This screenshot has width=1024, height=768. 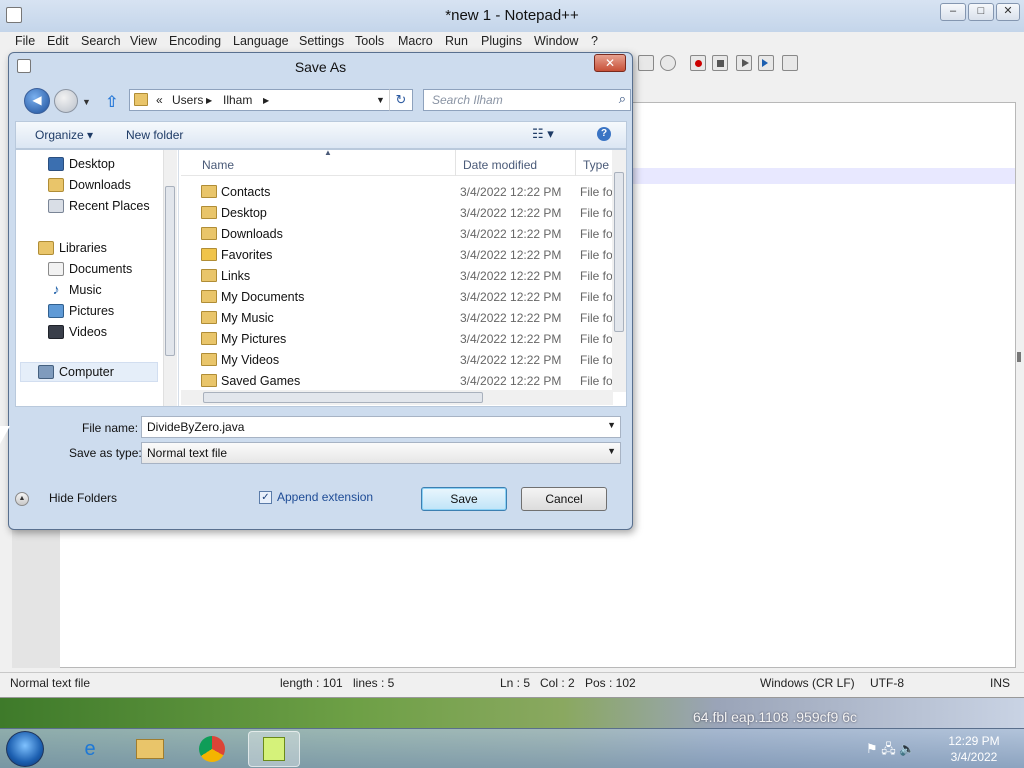 I want to click on file-list-vertical-thumb, so click(x=619, y=252).